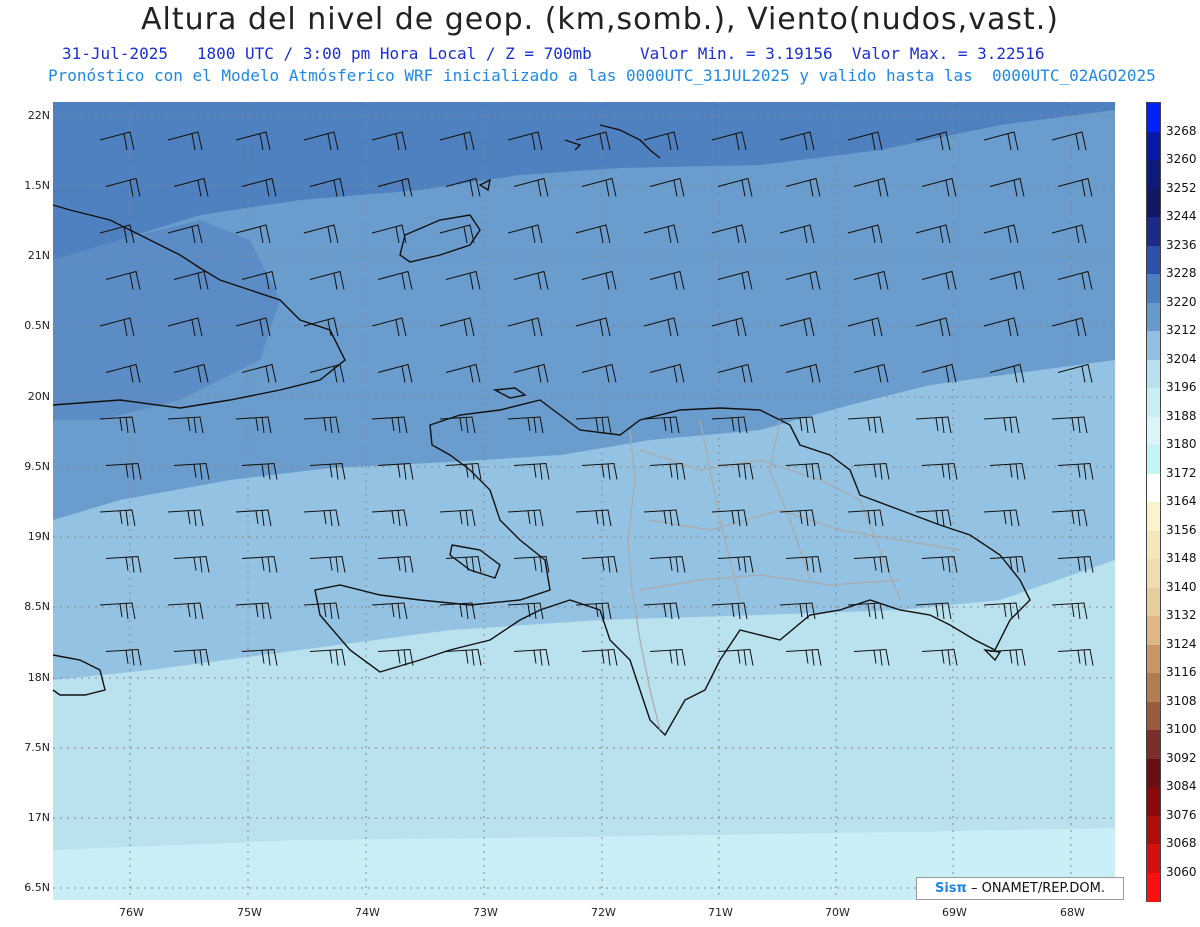 Image resolution: width=1200 pixels, height=927 pixels. Describe the element at coordinates (38, 536) in the screenshot. I see `latitude-label: 19N` at that location.